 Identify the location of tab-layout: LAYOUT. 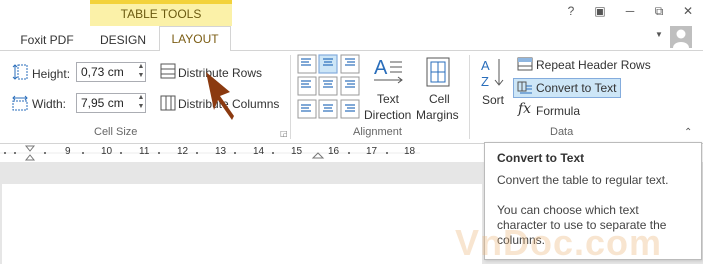
(195, 38).